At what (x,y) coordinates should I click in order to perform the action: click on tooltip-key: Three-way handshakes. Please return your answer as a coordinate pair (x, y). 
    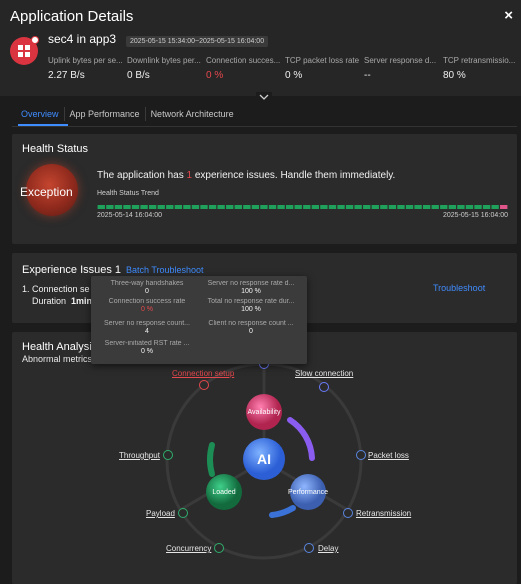
    Looking at the image, I should click on (147, 283).